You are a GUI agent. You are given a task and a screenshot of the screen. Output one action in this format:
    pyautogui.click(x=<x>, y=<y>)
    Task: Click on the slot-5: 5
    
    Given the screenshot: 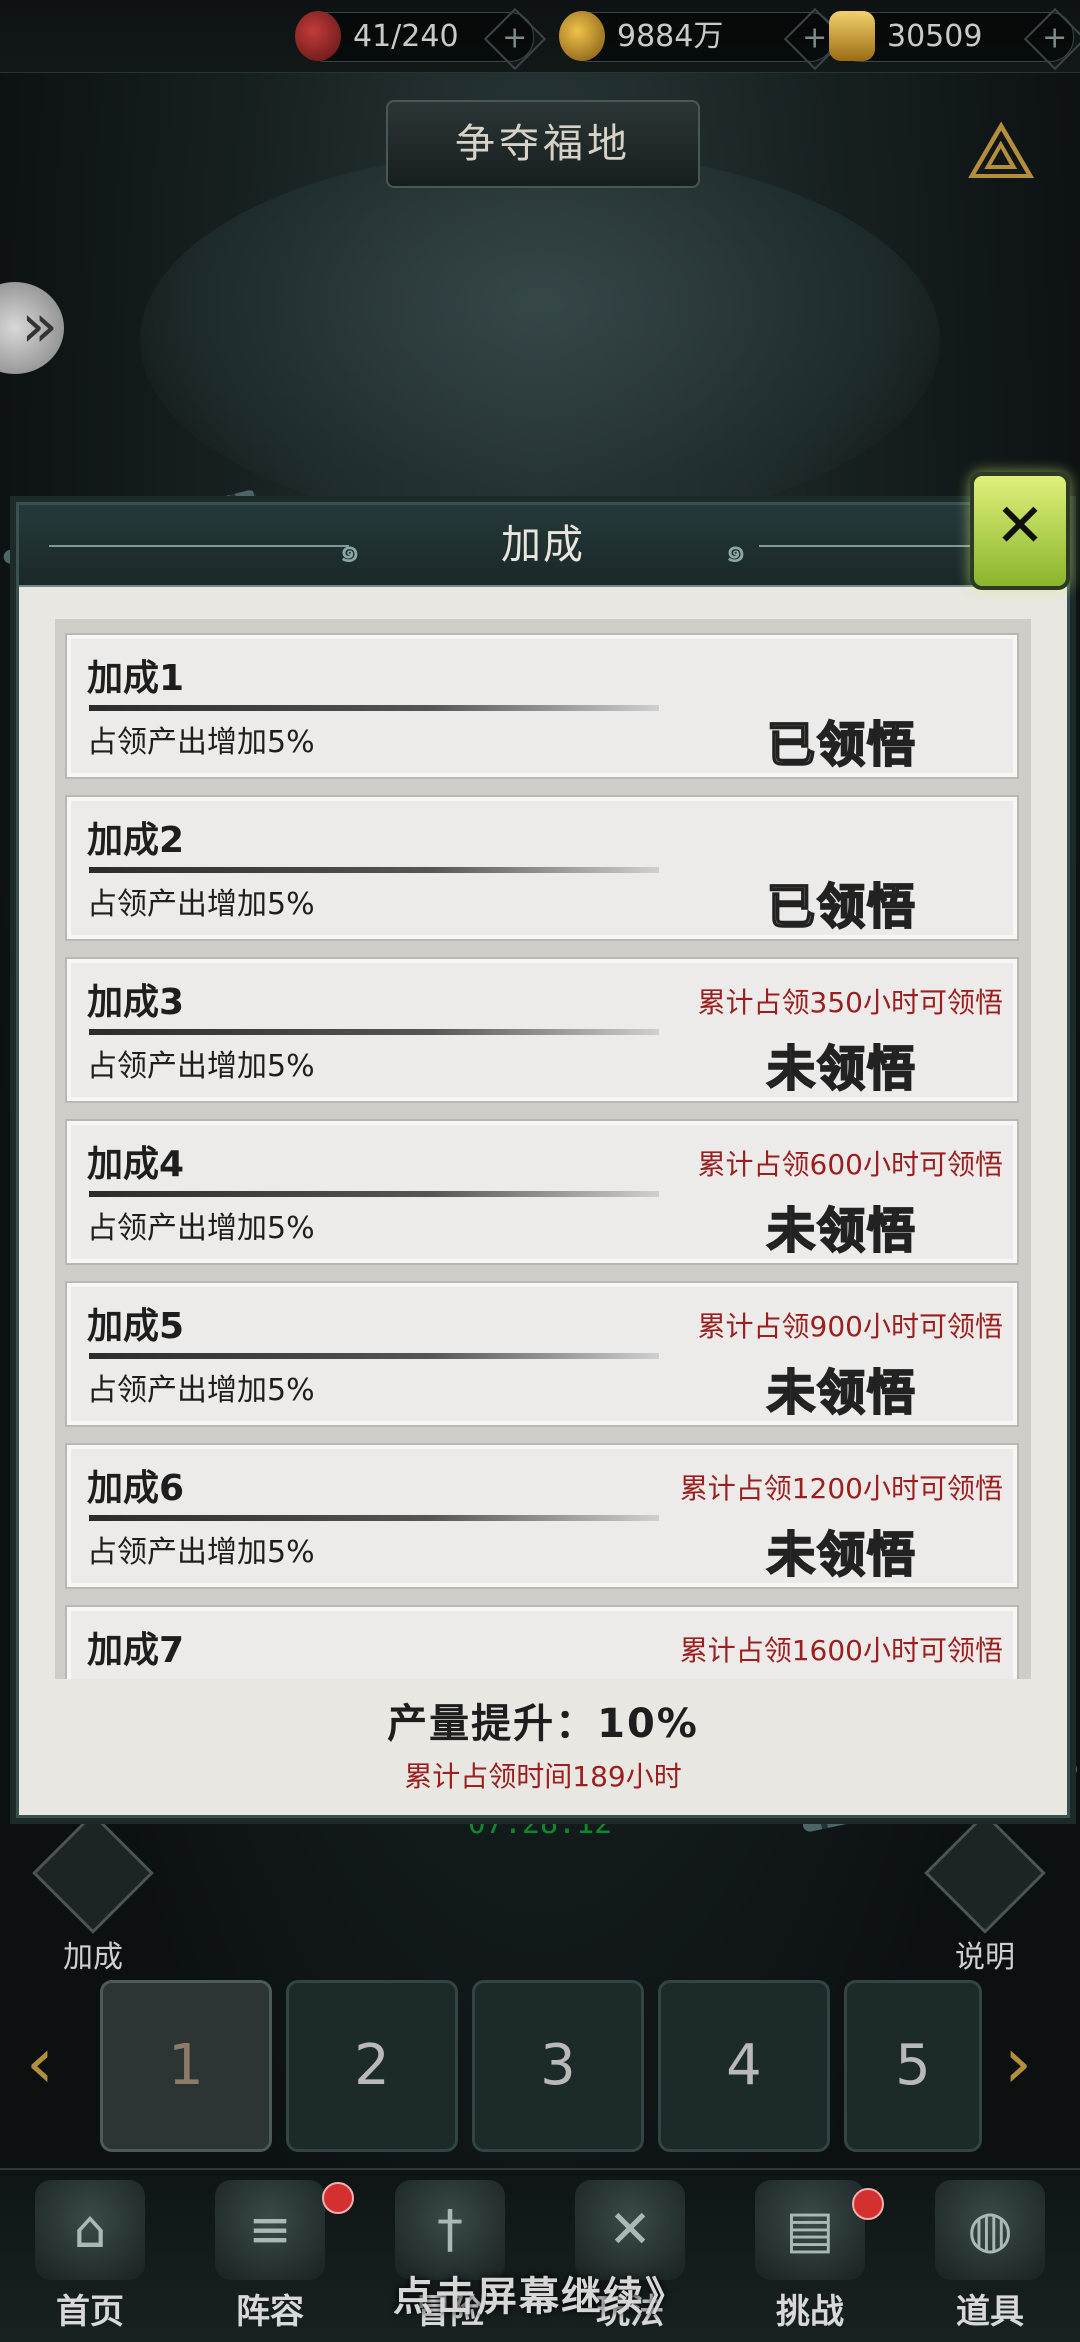 What is the action you would take?
    pyautogui.click(x=913, y=2066)
    